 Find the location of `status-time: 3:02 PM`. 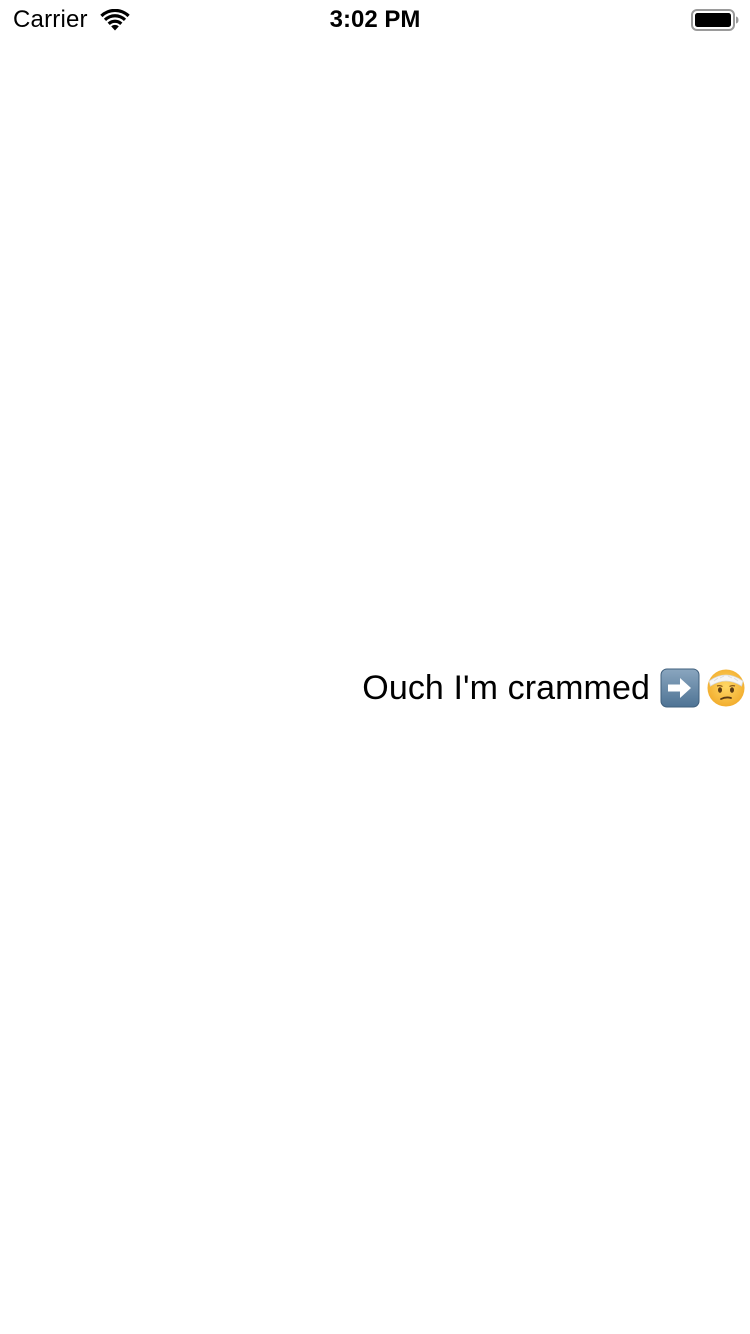

status-time: 3:02 PM is located at coordinates (375, 19).